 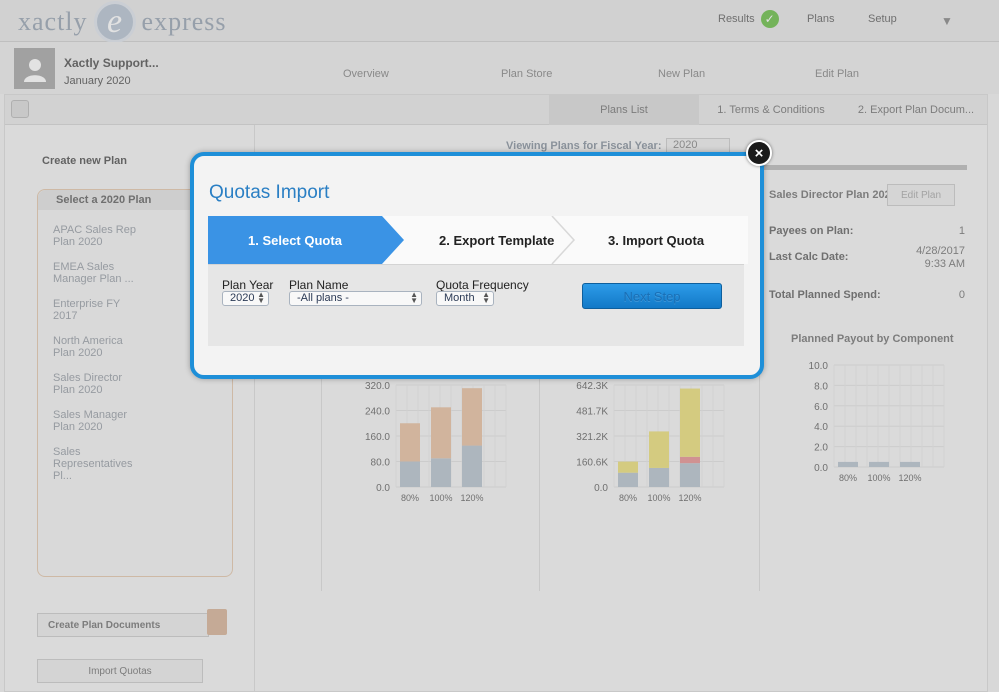 I want to click on plan-name-label: Plan Name, so click(x=319, y=285).